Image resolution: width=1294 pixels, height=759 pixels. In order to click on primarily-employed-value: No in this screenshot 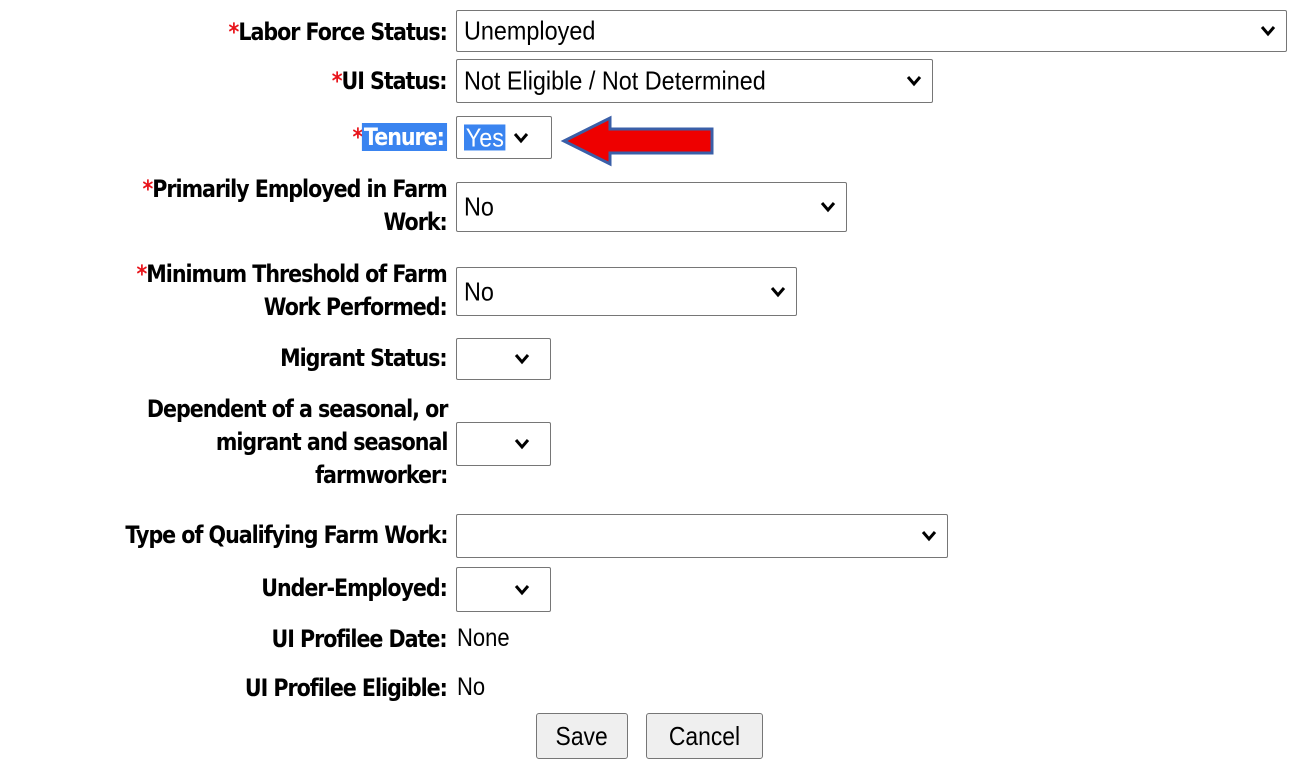, I will do `click(479, 206)`.